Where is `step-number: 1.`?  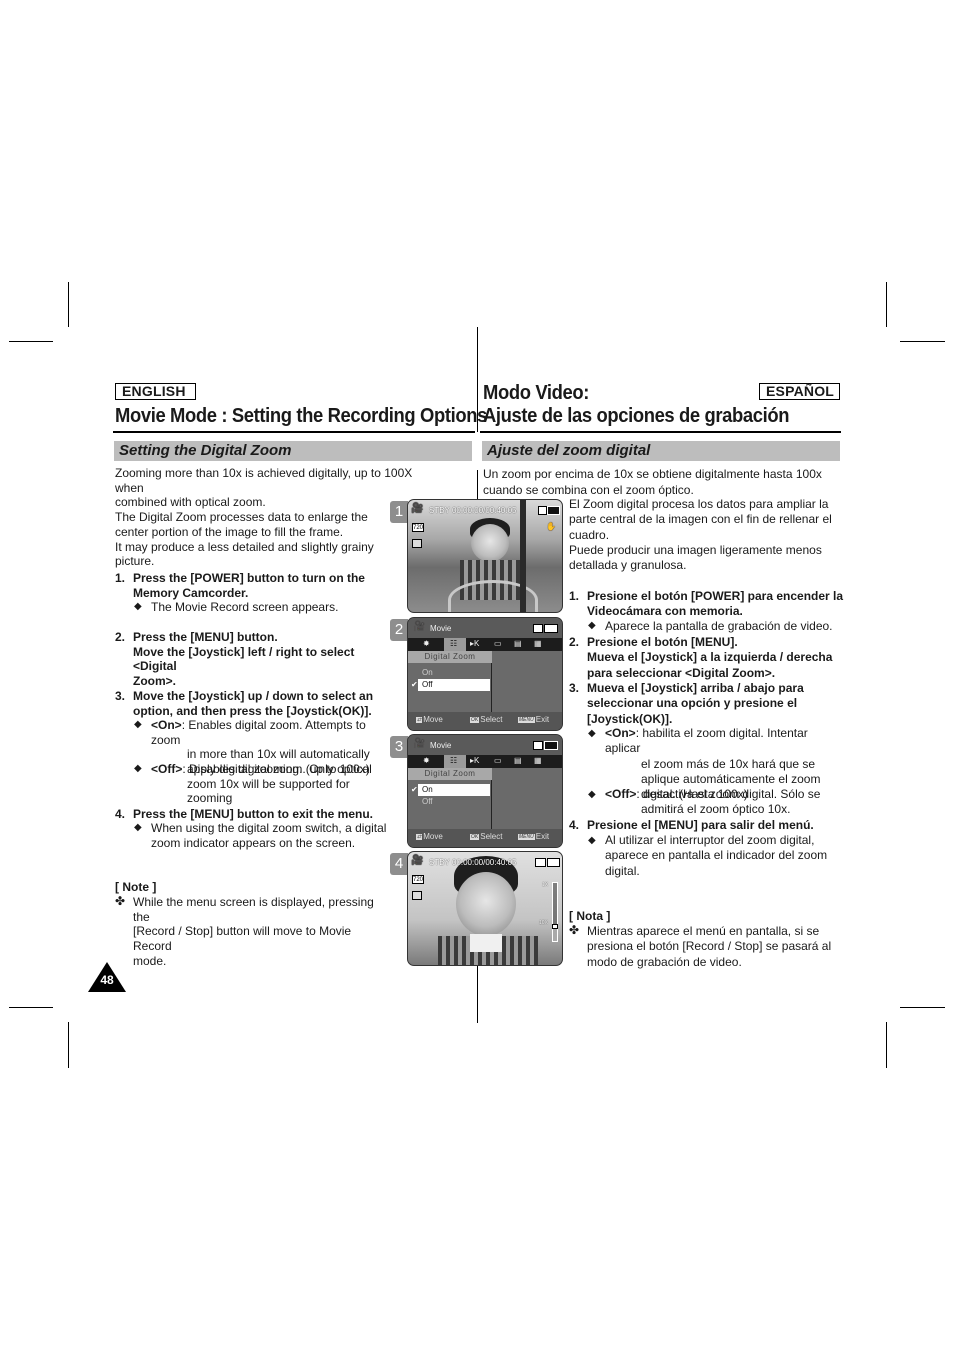 step-number: 1. is located at coordinates (120, 578).